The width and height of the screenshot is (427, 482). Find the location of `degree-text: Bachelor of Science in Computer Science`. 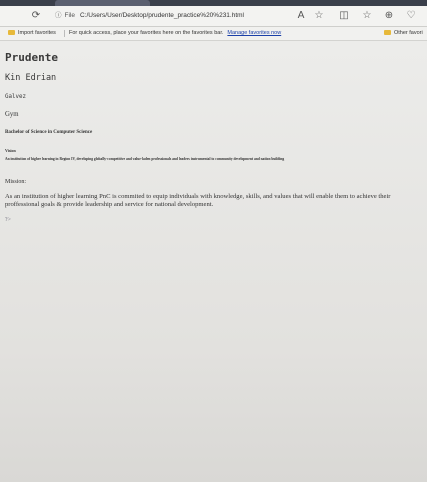

degree-text: Bachelor of Science in Computer Science is located at coordinates (49, 132).